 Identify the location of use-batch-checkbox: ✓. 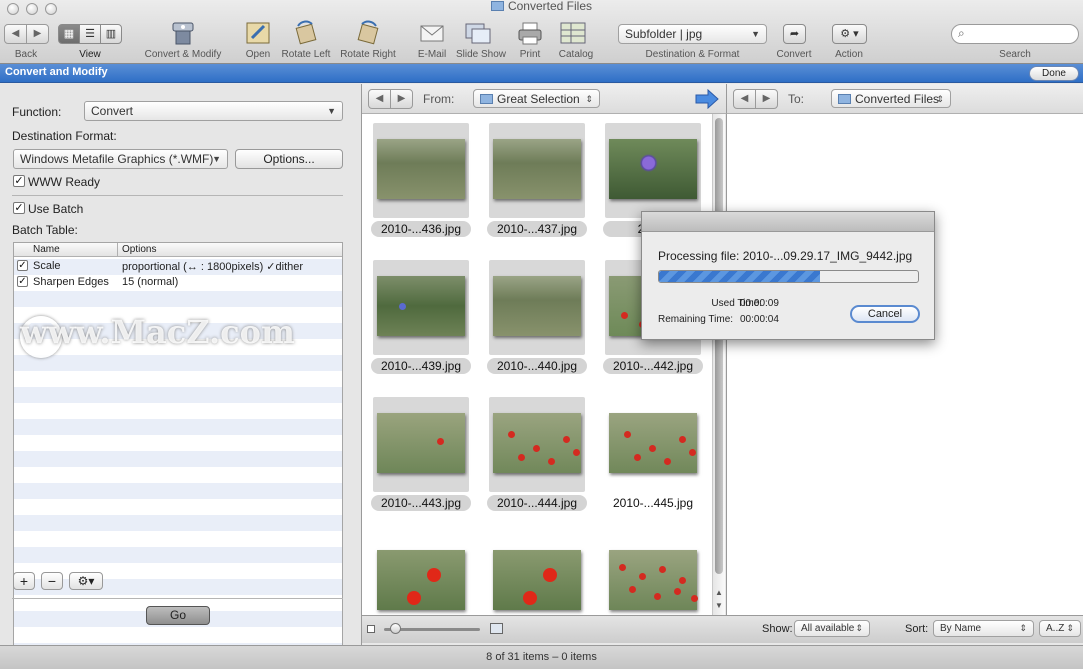
(19, 208).